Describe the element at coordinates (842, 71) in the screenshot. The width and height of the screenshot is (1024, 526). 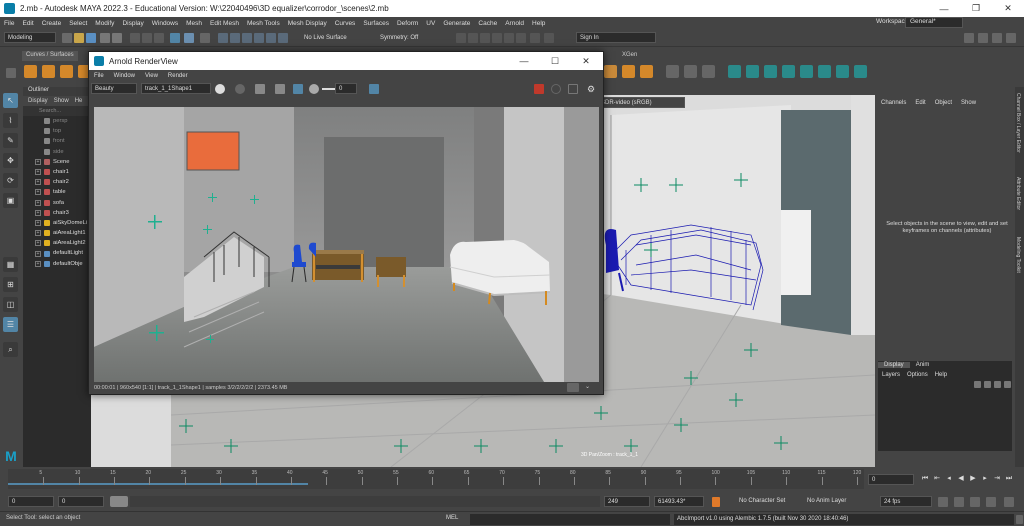
I see `shelf-square-icon` at that location.